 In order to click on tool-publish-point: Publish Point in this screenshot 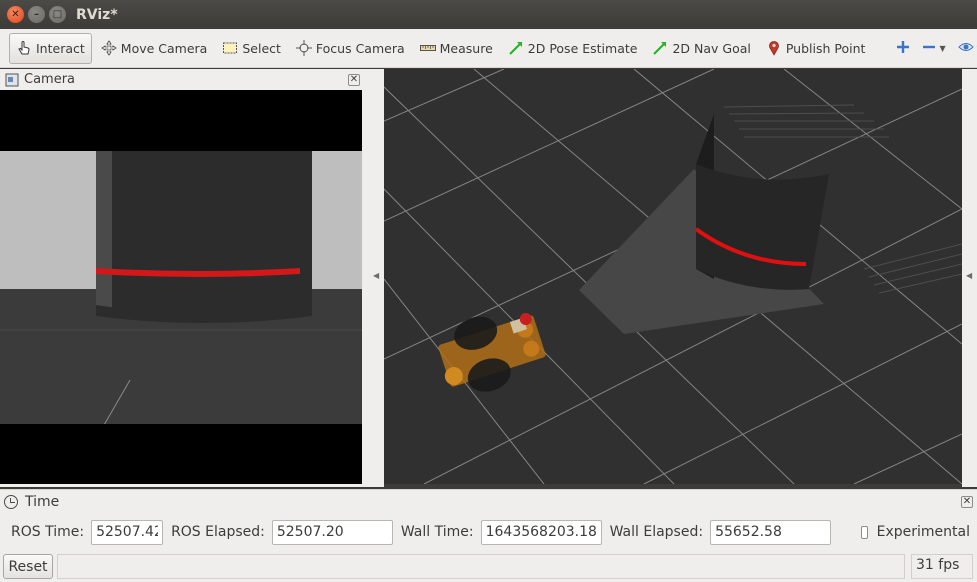, I will do `click(816, 48)`.